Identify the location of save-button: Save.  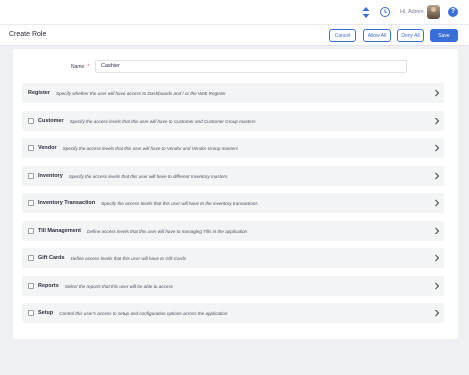
(444, 35).